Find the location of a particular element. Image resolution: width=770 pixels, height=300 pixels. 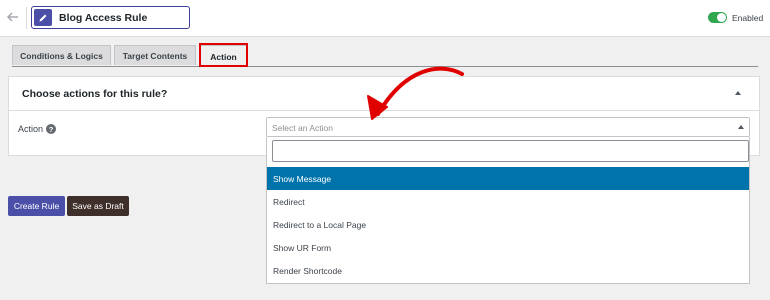

tab-conditions-logics: Conditions & Logics is located at coordinates (61, 55).